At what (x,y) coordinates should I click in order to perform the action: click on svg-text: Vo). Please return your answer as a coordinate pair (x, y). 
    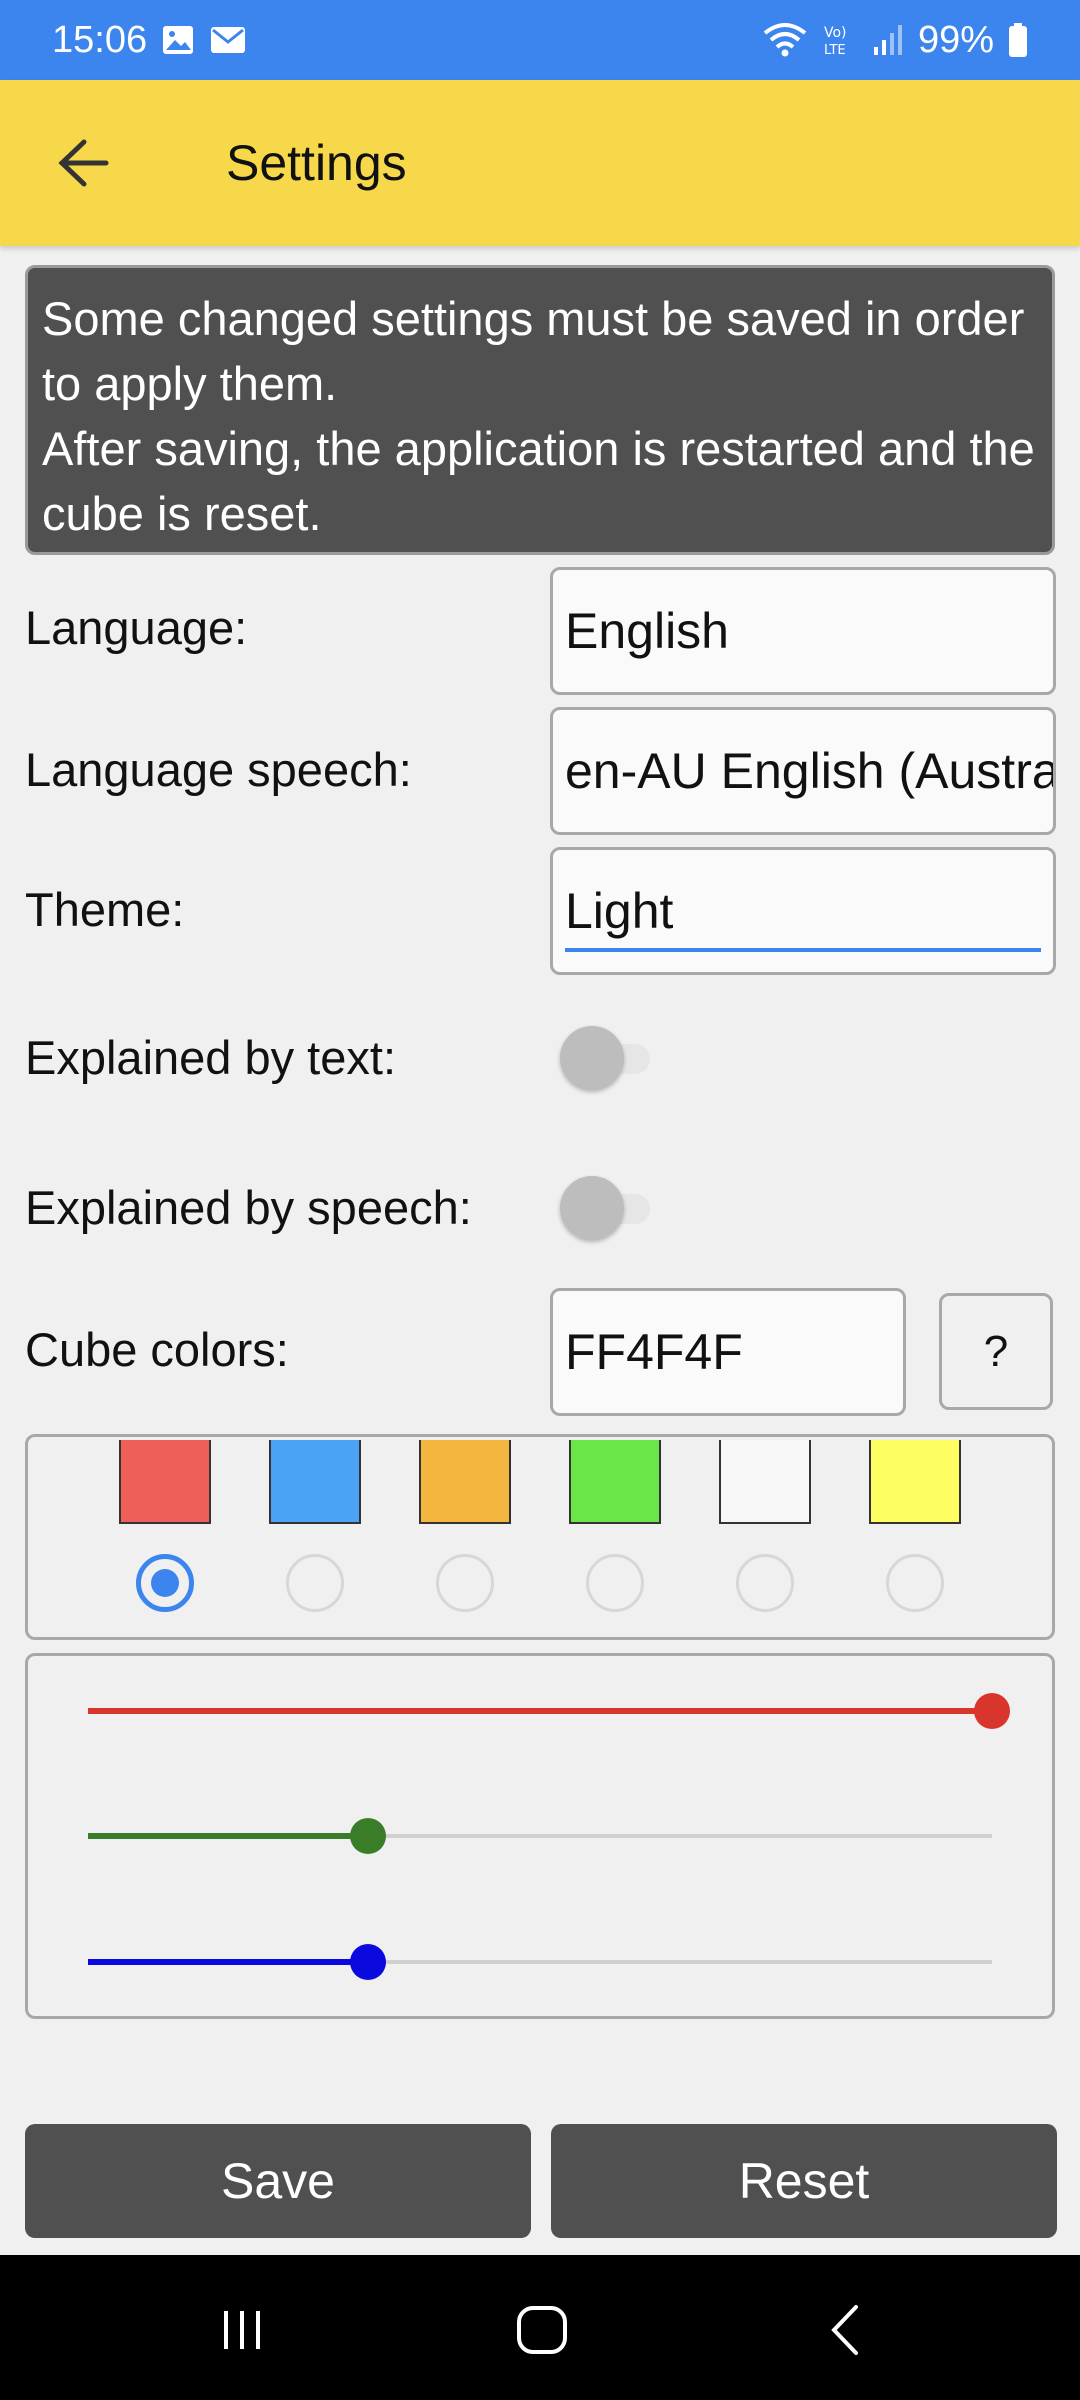
    Looking at the image, I should click on (835, 33).